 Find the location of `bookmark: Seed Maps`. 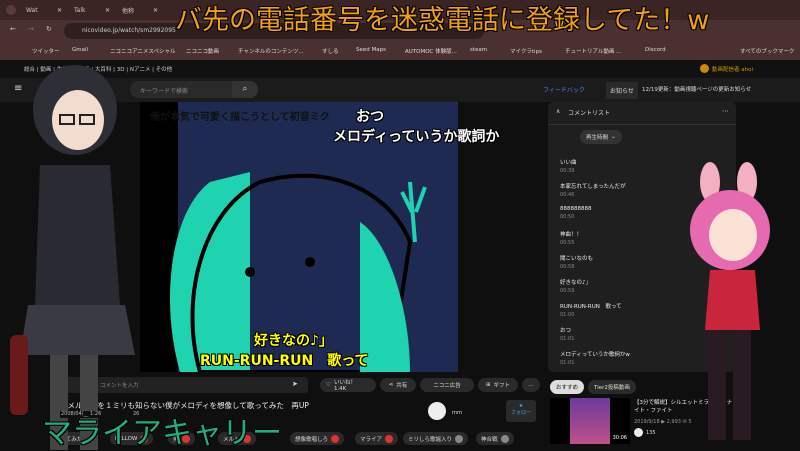

bookmark: Seed Maps is located at coordinates (371, 50).